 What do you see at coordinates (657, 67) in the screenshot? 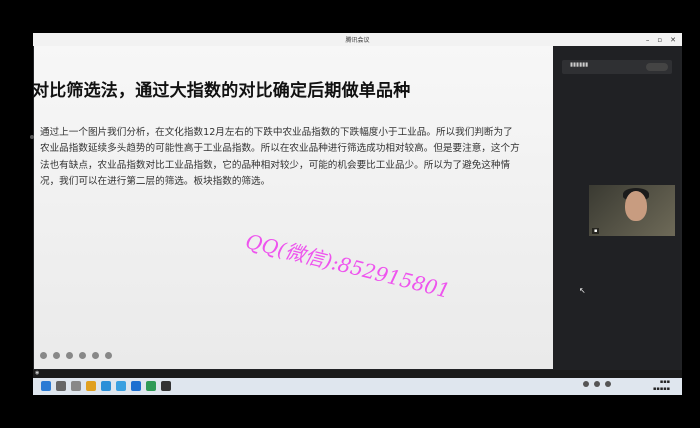
I see `participant-actions-icon` at bounding box center [657, 67].